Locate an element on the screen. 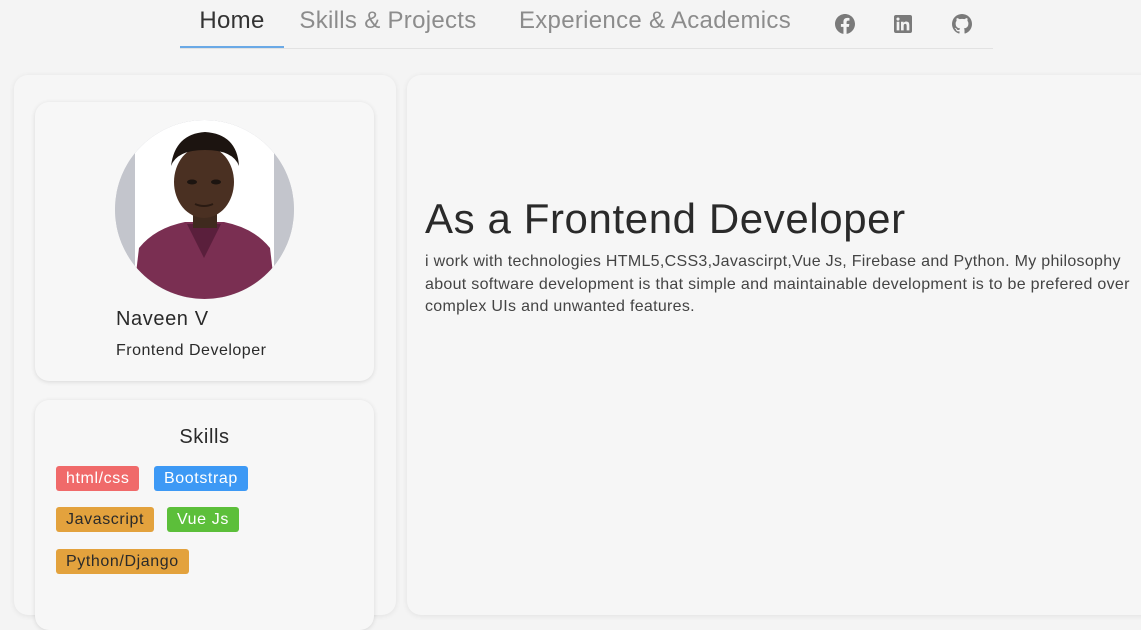 This screenshot has width=1141, height=630. skills-title: Skills is located at coordinates (204, 437).